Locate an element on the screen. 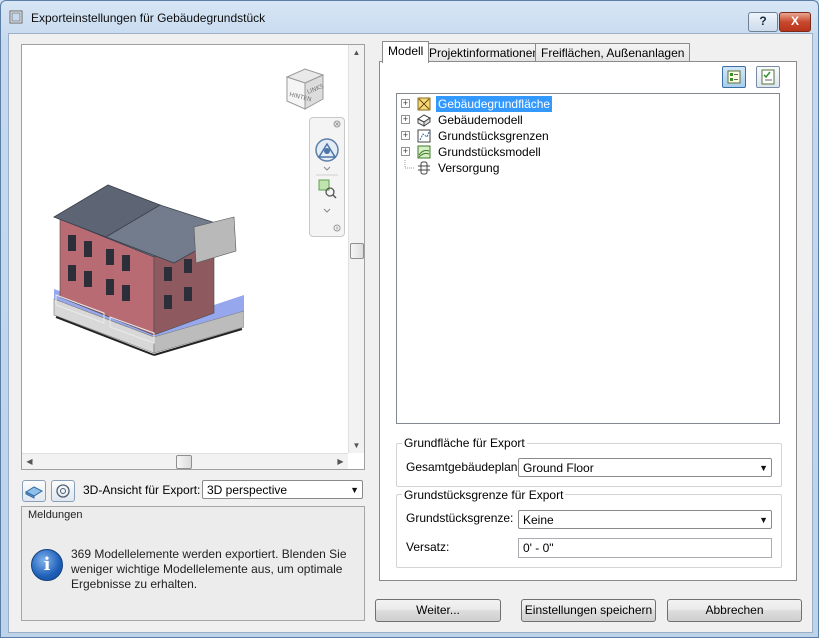  property-line-value: Keine is located at coordinates (538, 520).